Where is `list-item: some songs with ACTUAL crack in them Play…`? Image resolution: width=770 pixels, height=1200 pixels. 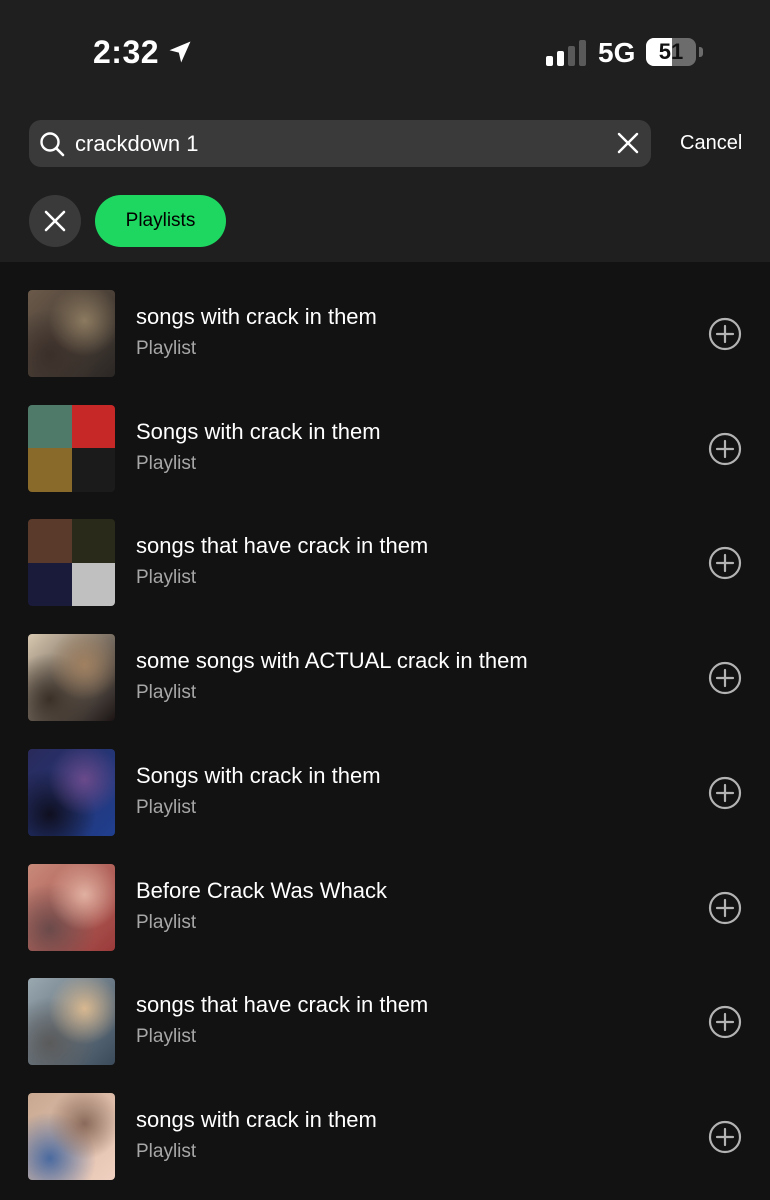 list-item: some songs with ACTUAL crack in them Play… is located at coordinates (385, 664).